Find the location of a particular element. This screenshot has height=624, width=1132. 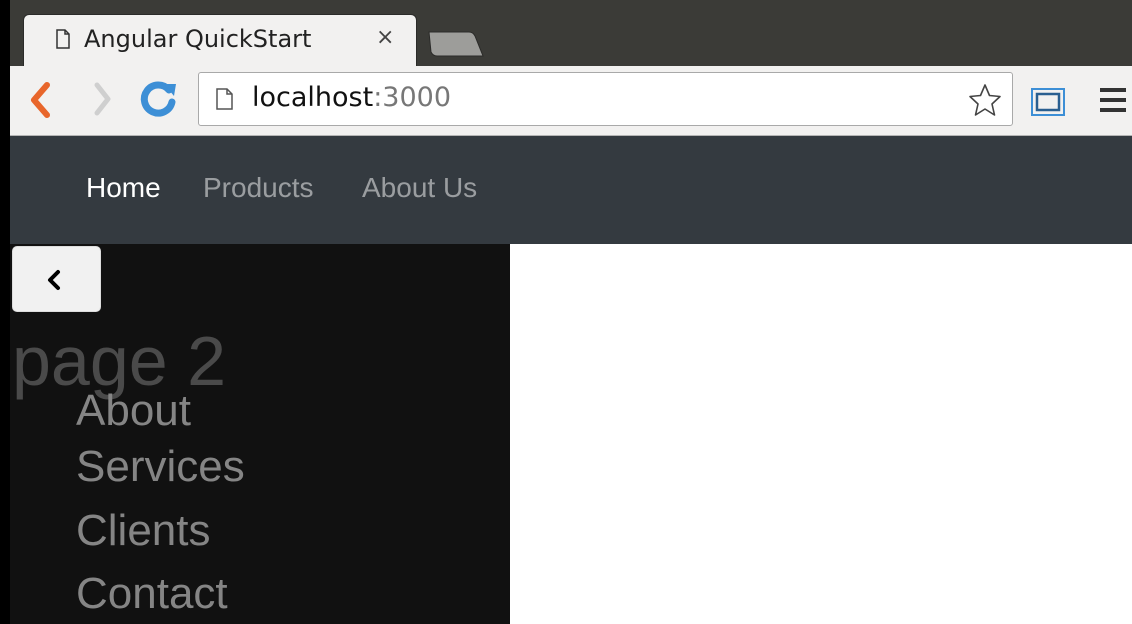

window-edge is located at coordinates (5, 312).